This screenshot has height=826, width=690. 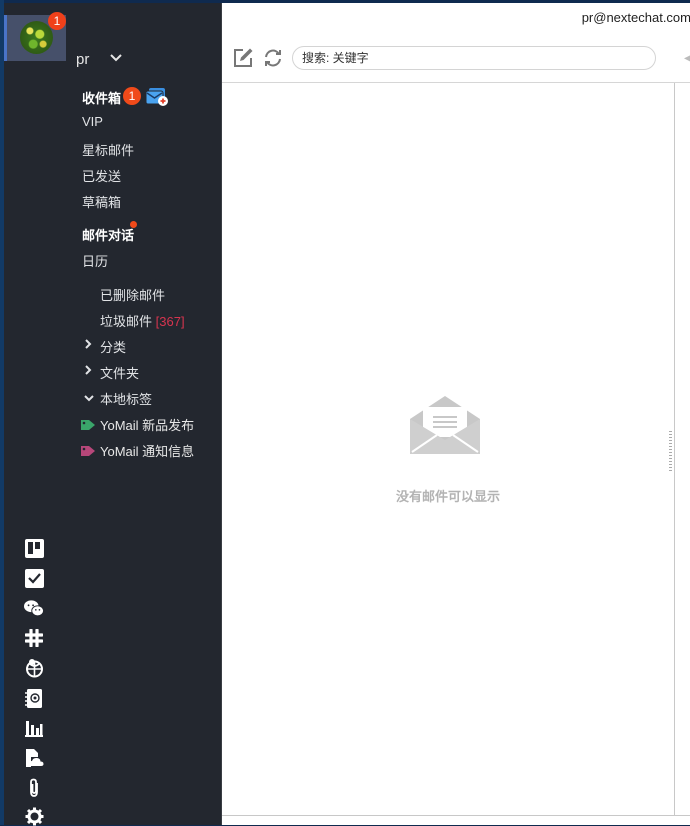 What do you see at coordinates (108, 149) in the screenshot?
I see `sidebar-item-starred: 星标邮件` at bounding box center [108, 149].